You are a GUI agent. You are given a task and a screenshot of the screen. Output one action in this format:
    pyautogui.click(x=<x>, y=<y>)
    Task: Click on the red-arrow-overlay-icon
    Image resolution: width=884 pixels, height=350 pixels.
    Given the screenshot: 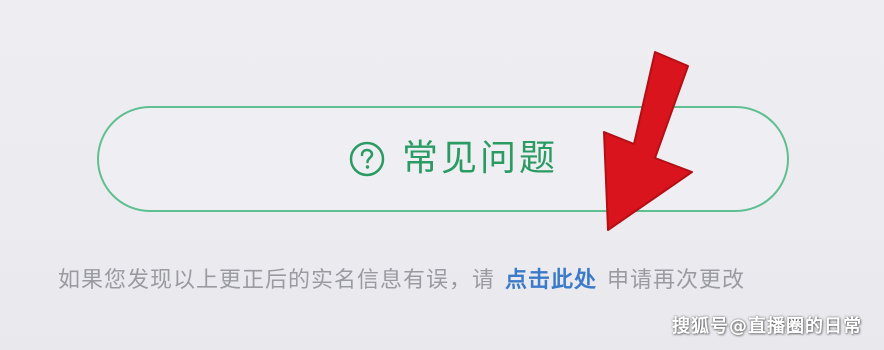 What is the action you would take?
    pyautogui.click(x=648, y=141)
    